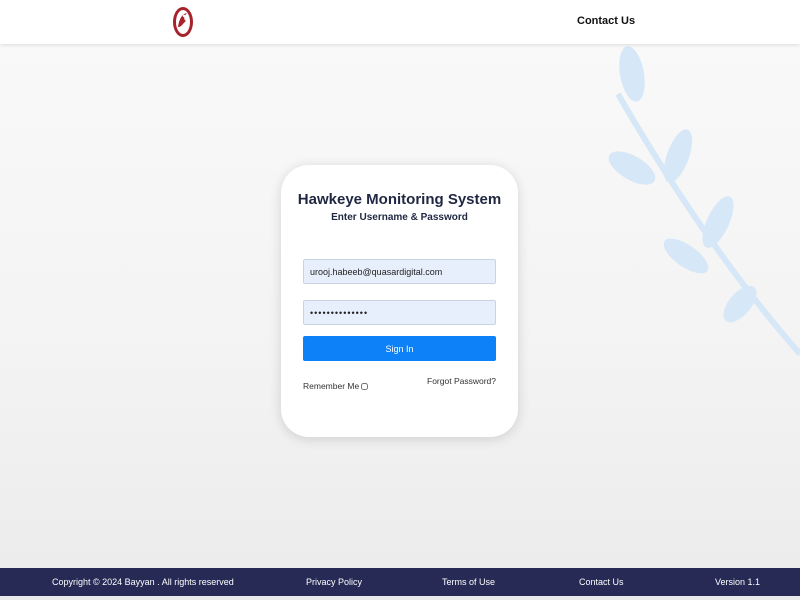 This screenshot has height=600, width=800. Describe the element at coordinates (601, 582) in the screenshot. I see `footer-contact-link: Contact Us` at that location.